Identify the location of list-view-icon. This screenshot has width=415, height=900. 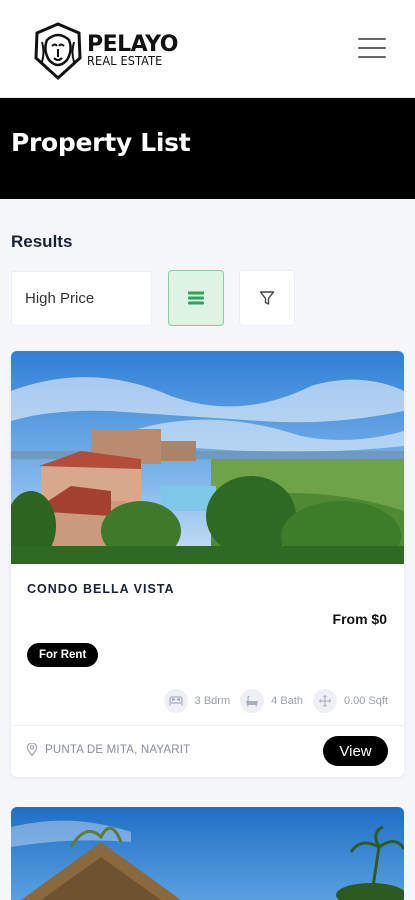
(196, 298).